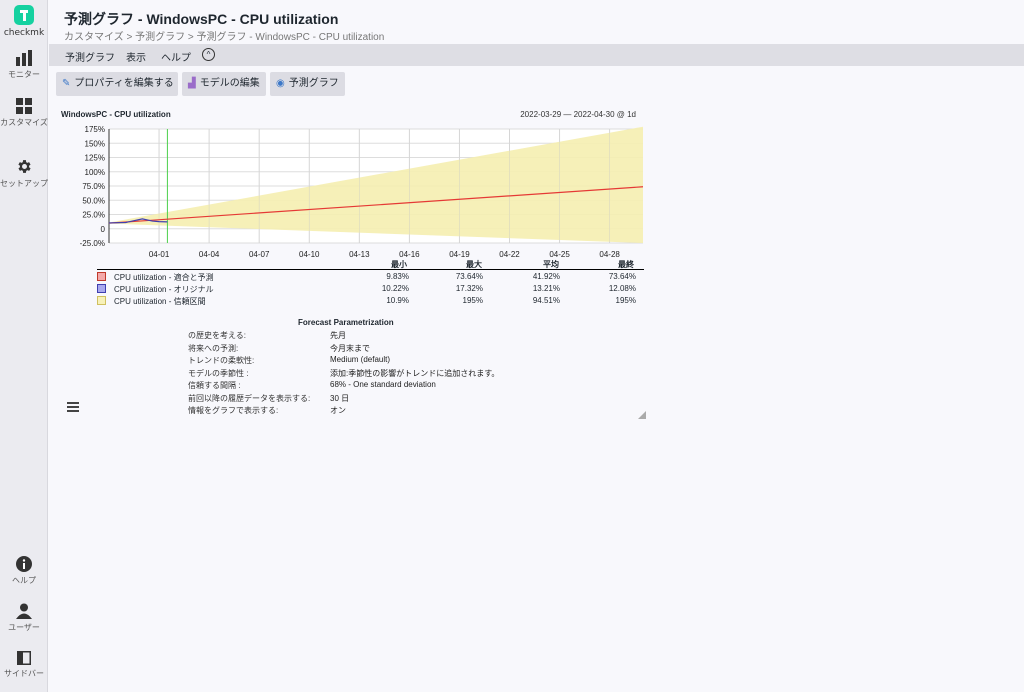  Describe the element at coordinates (642, 415) in the screenshot. I see `resize-handle-icon` at that location.